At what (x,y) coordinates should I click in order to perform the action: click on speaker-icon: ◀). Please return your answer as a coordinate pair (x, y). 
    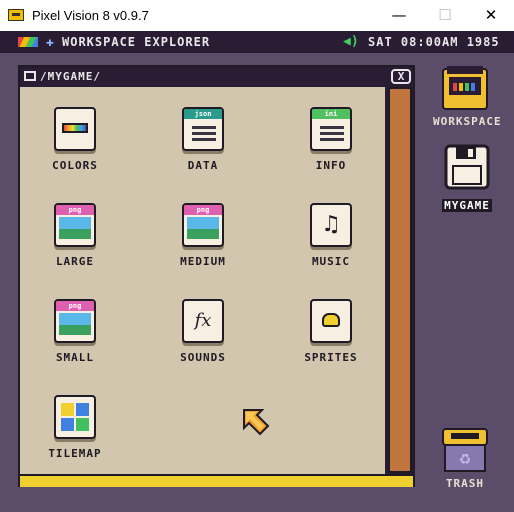
    Looking at the image, I should click on (351, 41).